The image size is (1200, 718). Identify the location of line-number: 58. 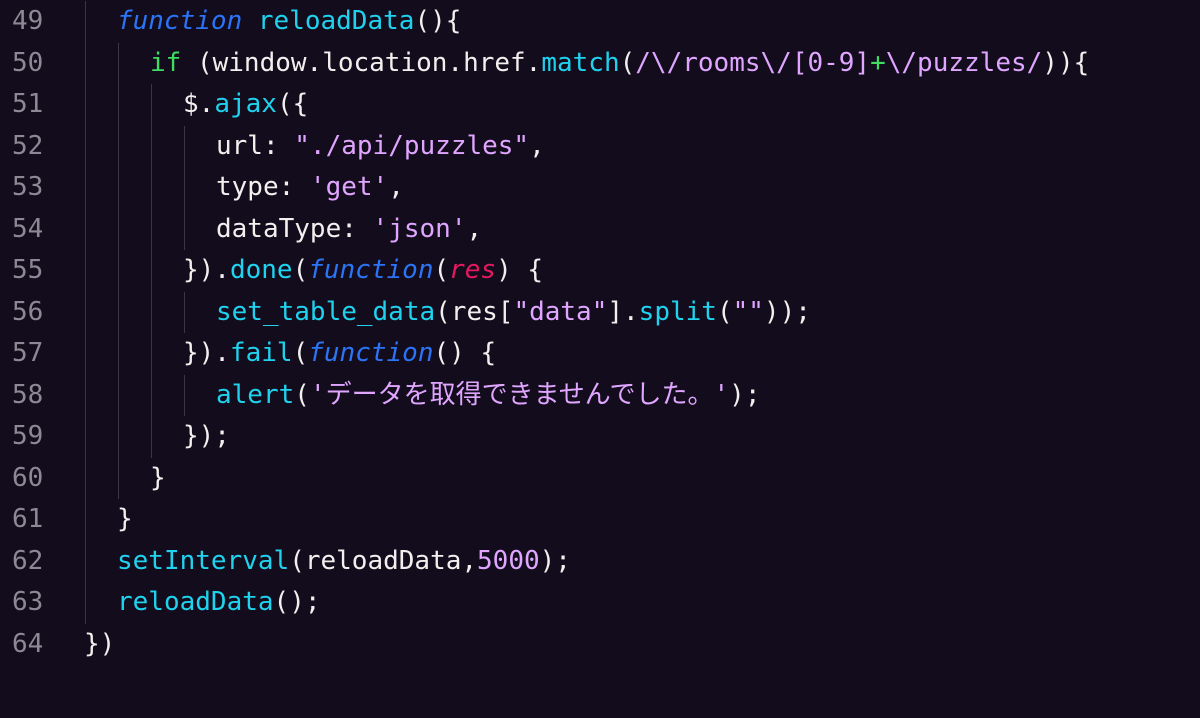
(28, 394).